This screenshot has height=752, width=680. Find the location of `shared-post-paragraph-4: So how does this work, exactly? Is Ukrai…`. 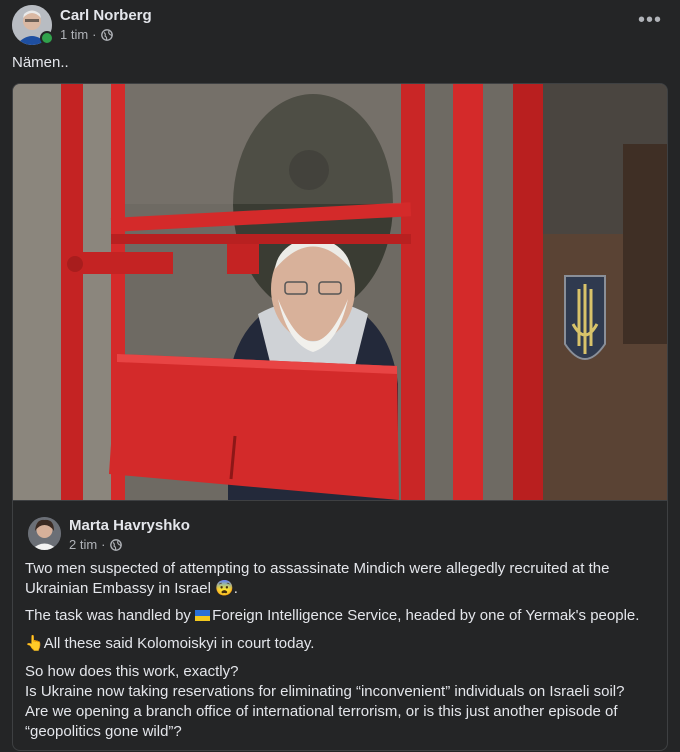

shared-post-paragraph-4: So how does this work, exactly? Is Ukrai… is located at coordinates (340, 702).